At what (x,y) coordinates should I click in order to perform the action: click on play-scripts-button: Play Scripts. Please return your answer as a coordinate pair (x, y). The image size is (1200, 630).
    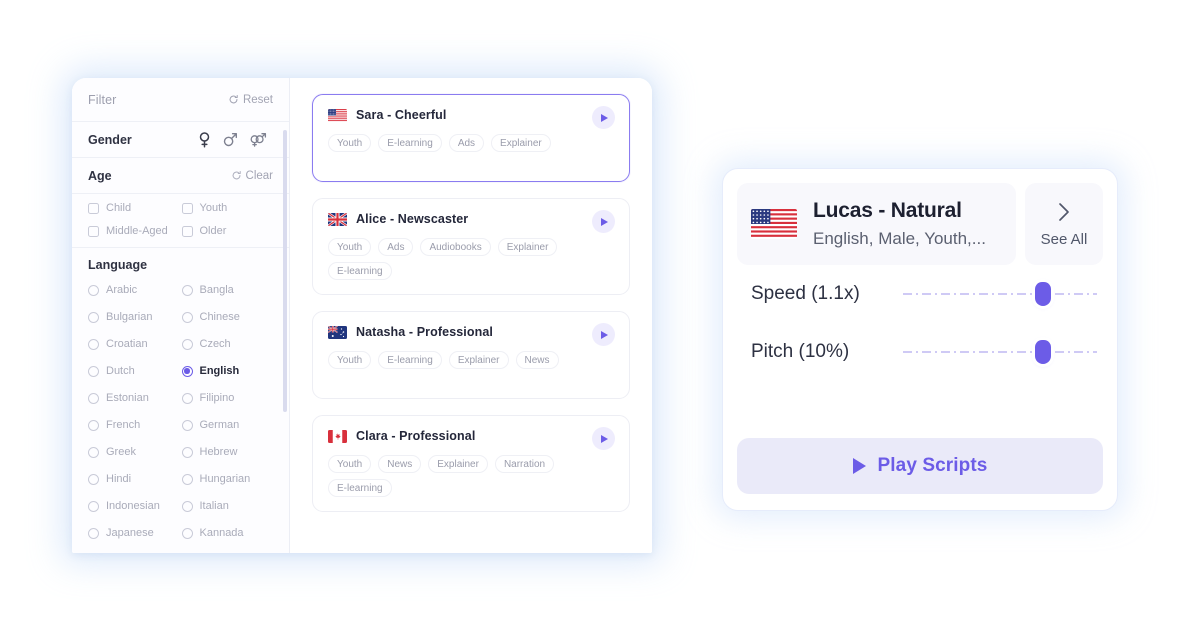
    Looking at the image, I should click on (920, 466).